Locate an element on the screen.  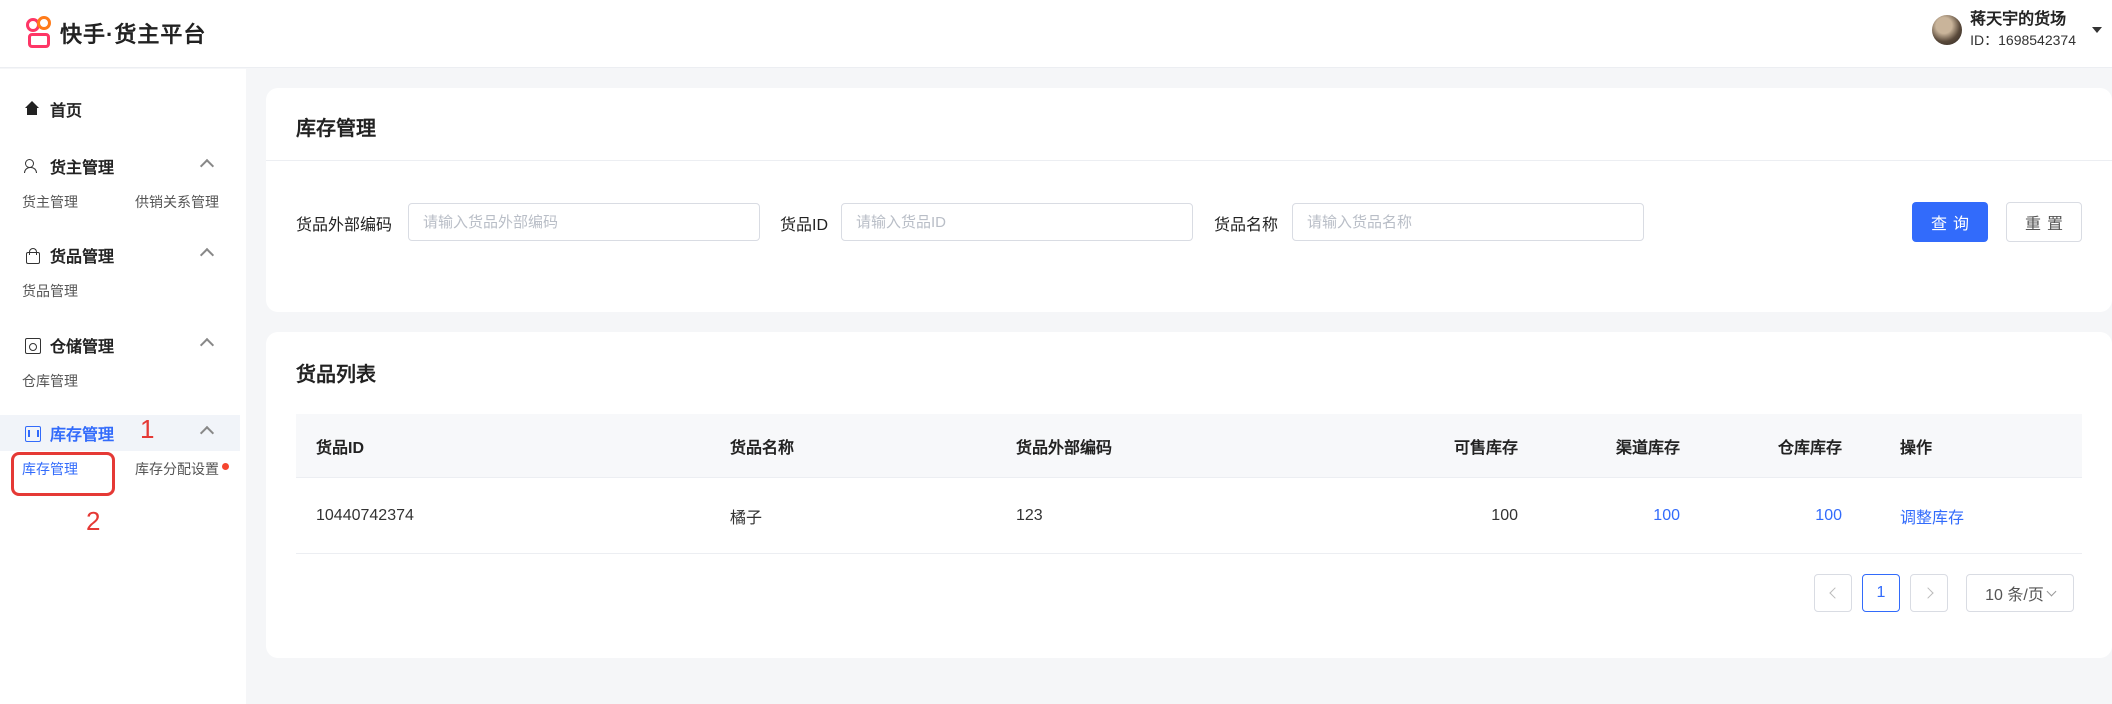
chevron-left-icon is located at coordinates (1834, 593).